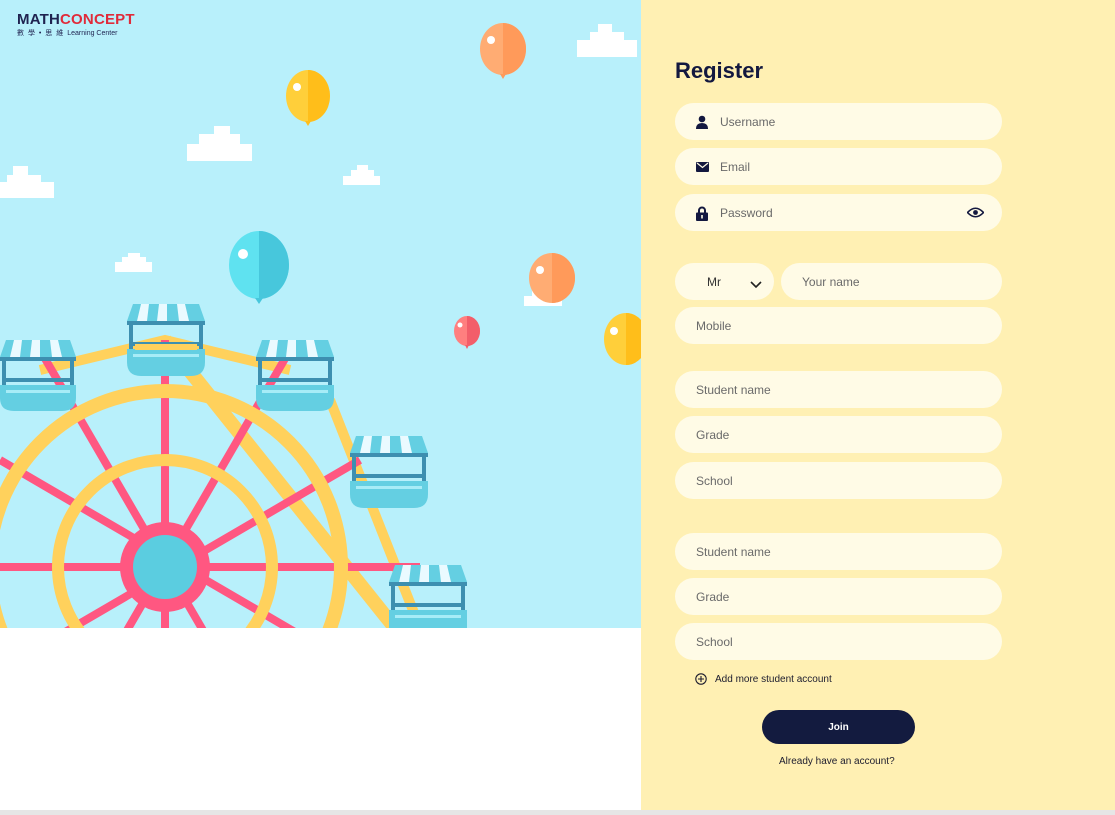 The height and width of the screenshot is (815, 1115). I want to click on student-2-school-field: School, so click(838, 641).